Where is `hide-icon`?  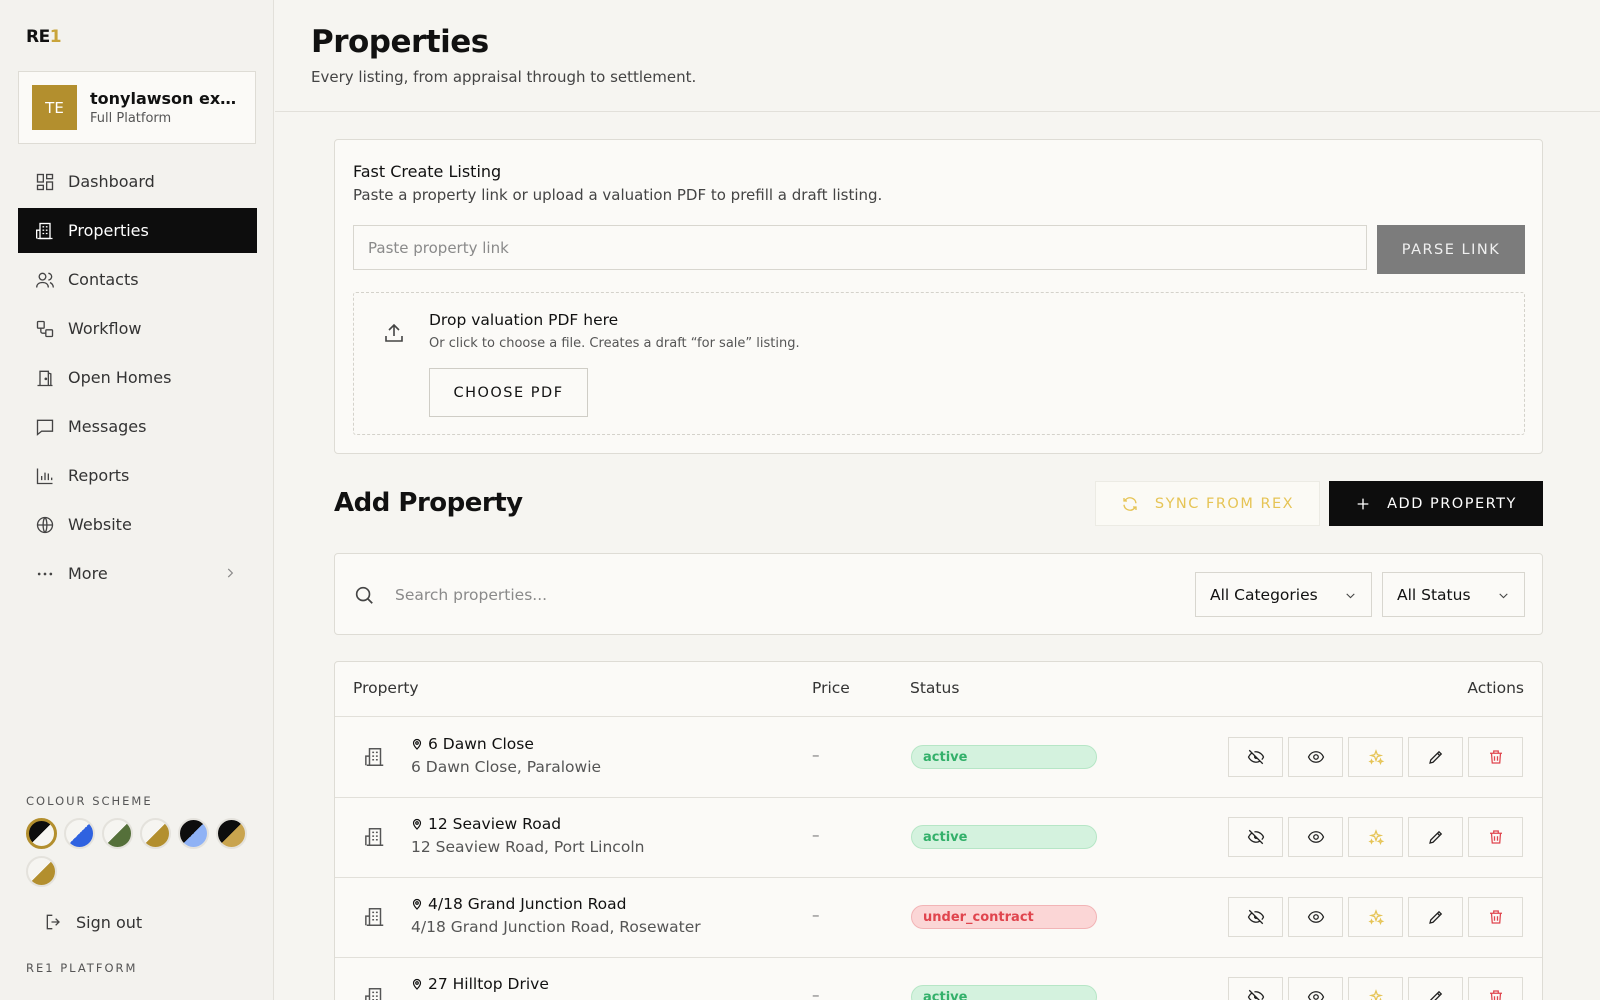 hide-icon is located at coordinates (1255, 757).